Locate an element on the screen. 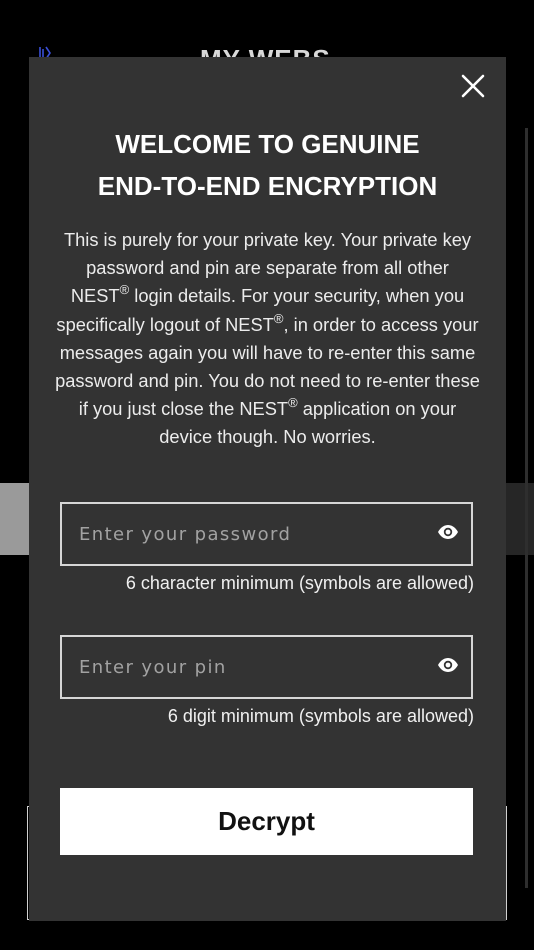  close-button is located at coordinates (473, 86).